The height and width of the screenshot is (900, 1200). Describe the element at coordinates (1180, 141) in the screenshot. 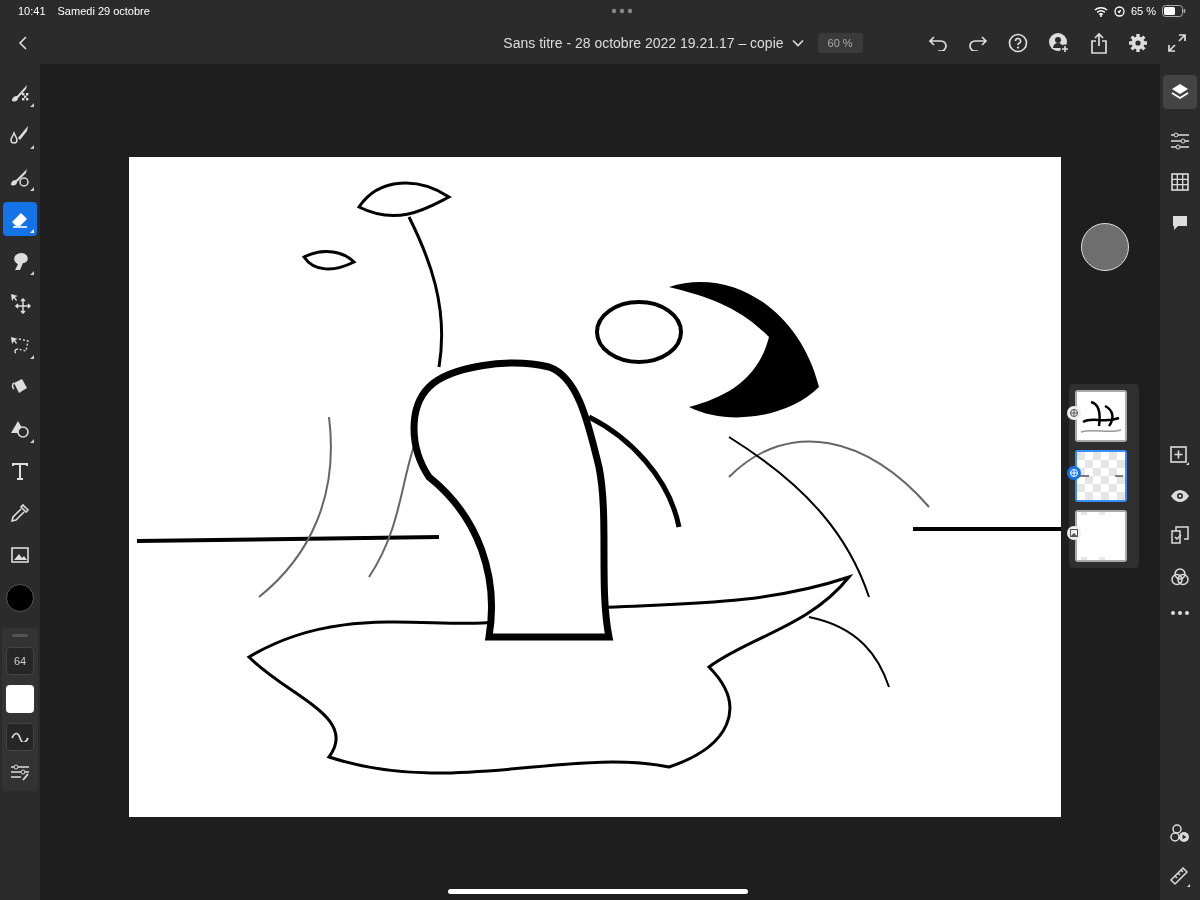

I see `adjustments-icon` at that location.